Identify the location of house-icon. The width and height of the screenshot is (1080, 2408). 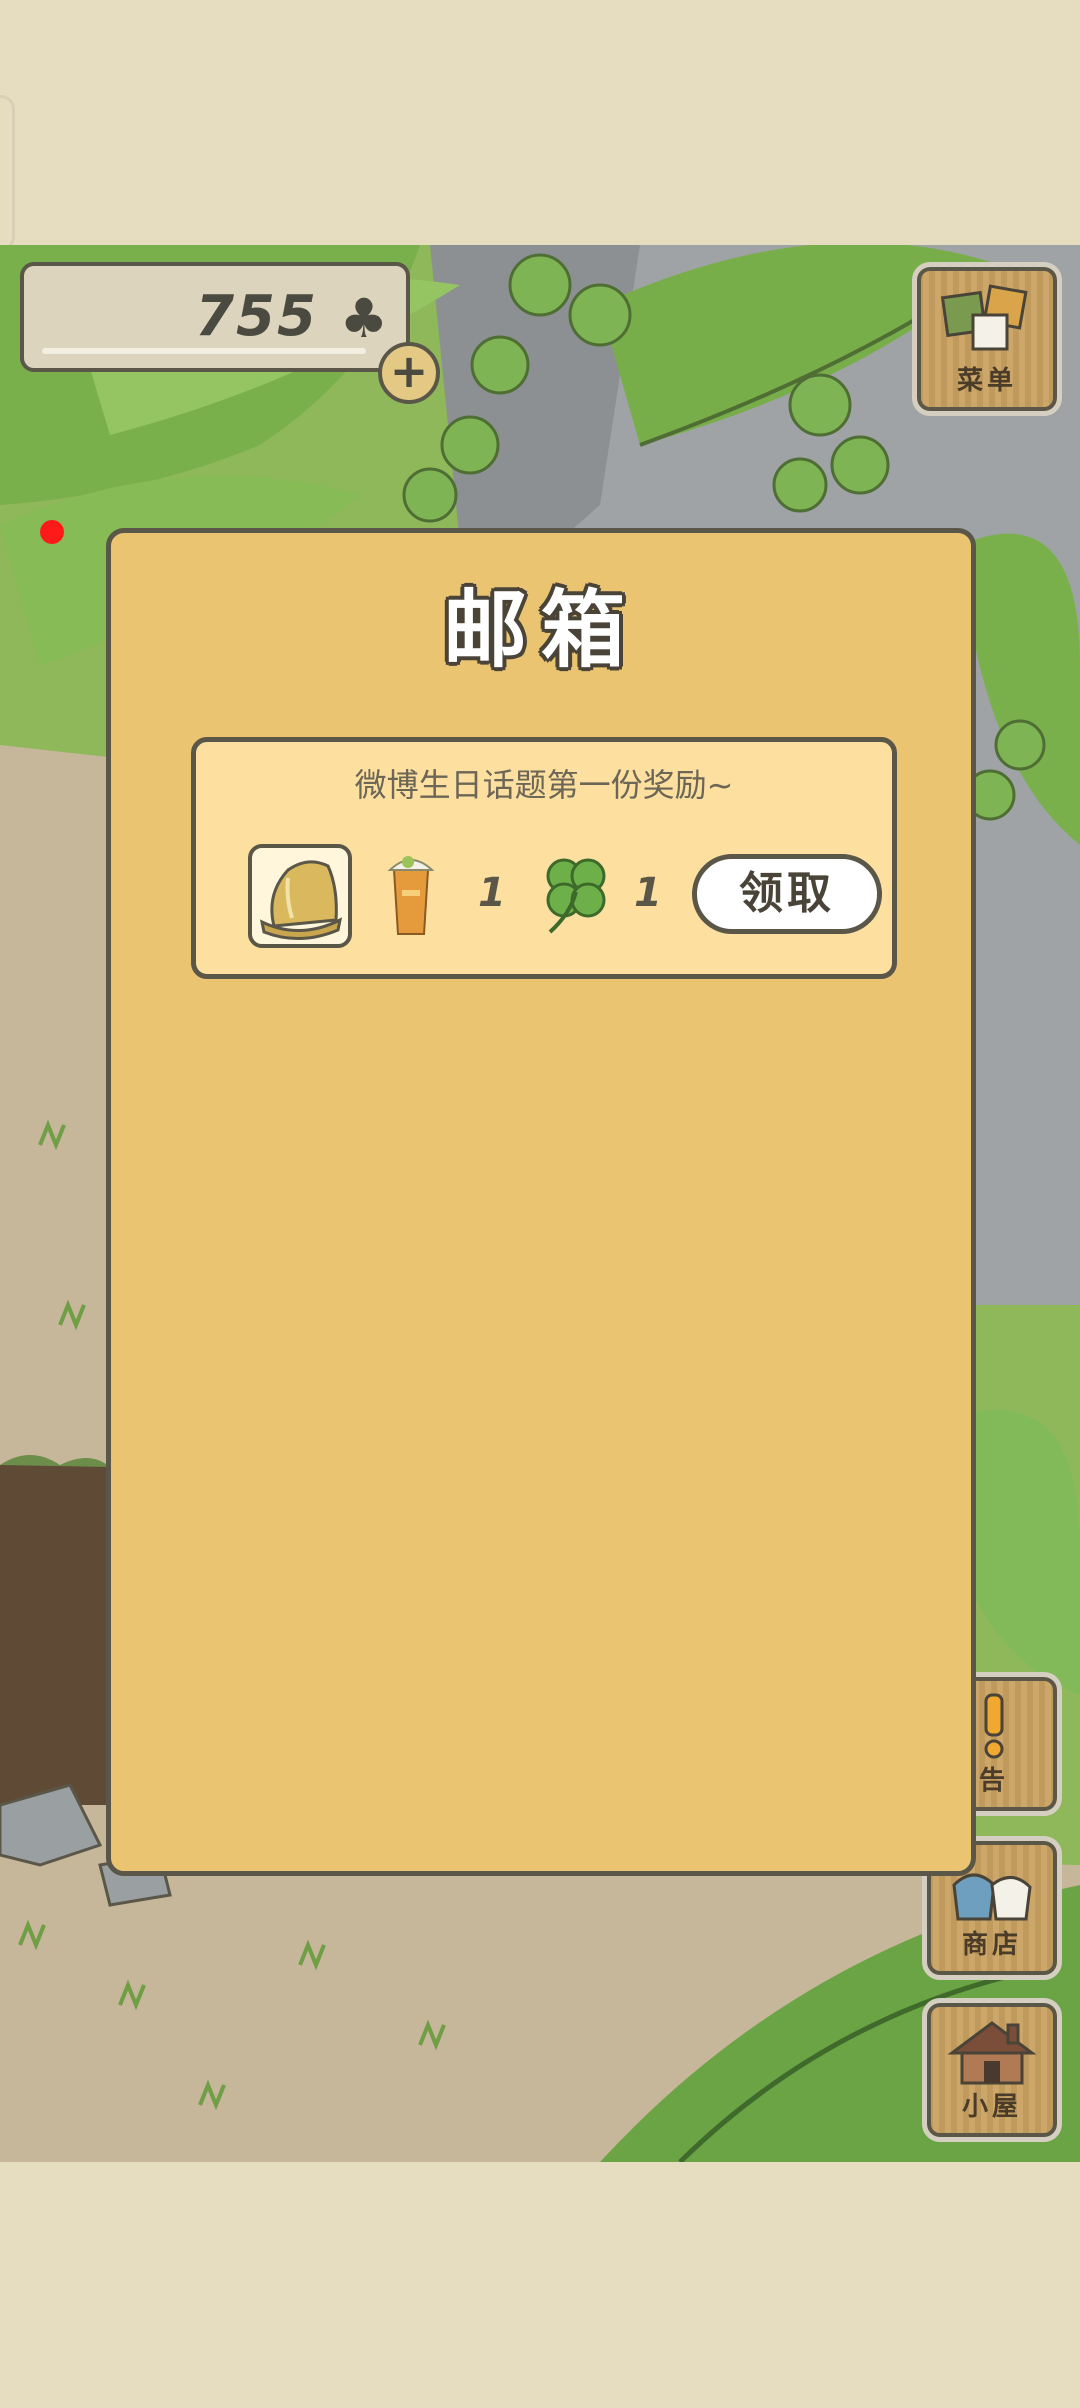
(992, 2053).